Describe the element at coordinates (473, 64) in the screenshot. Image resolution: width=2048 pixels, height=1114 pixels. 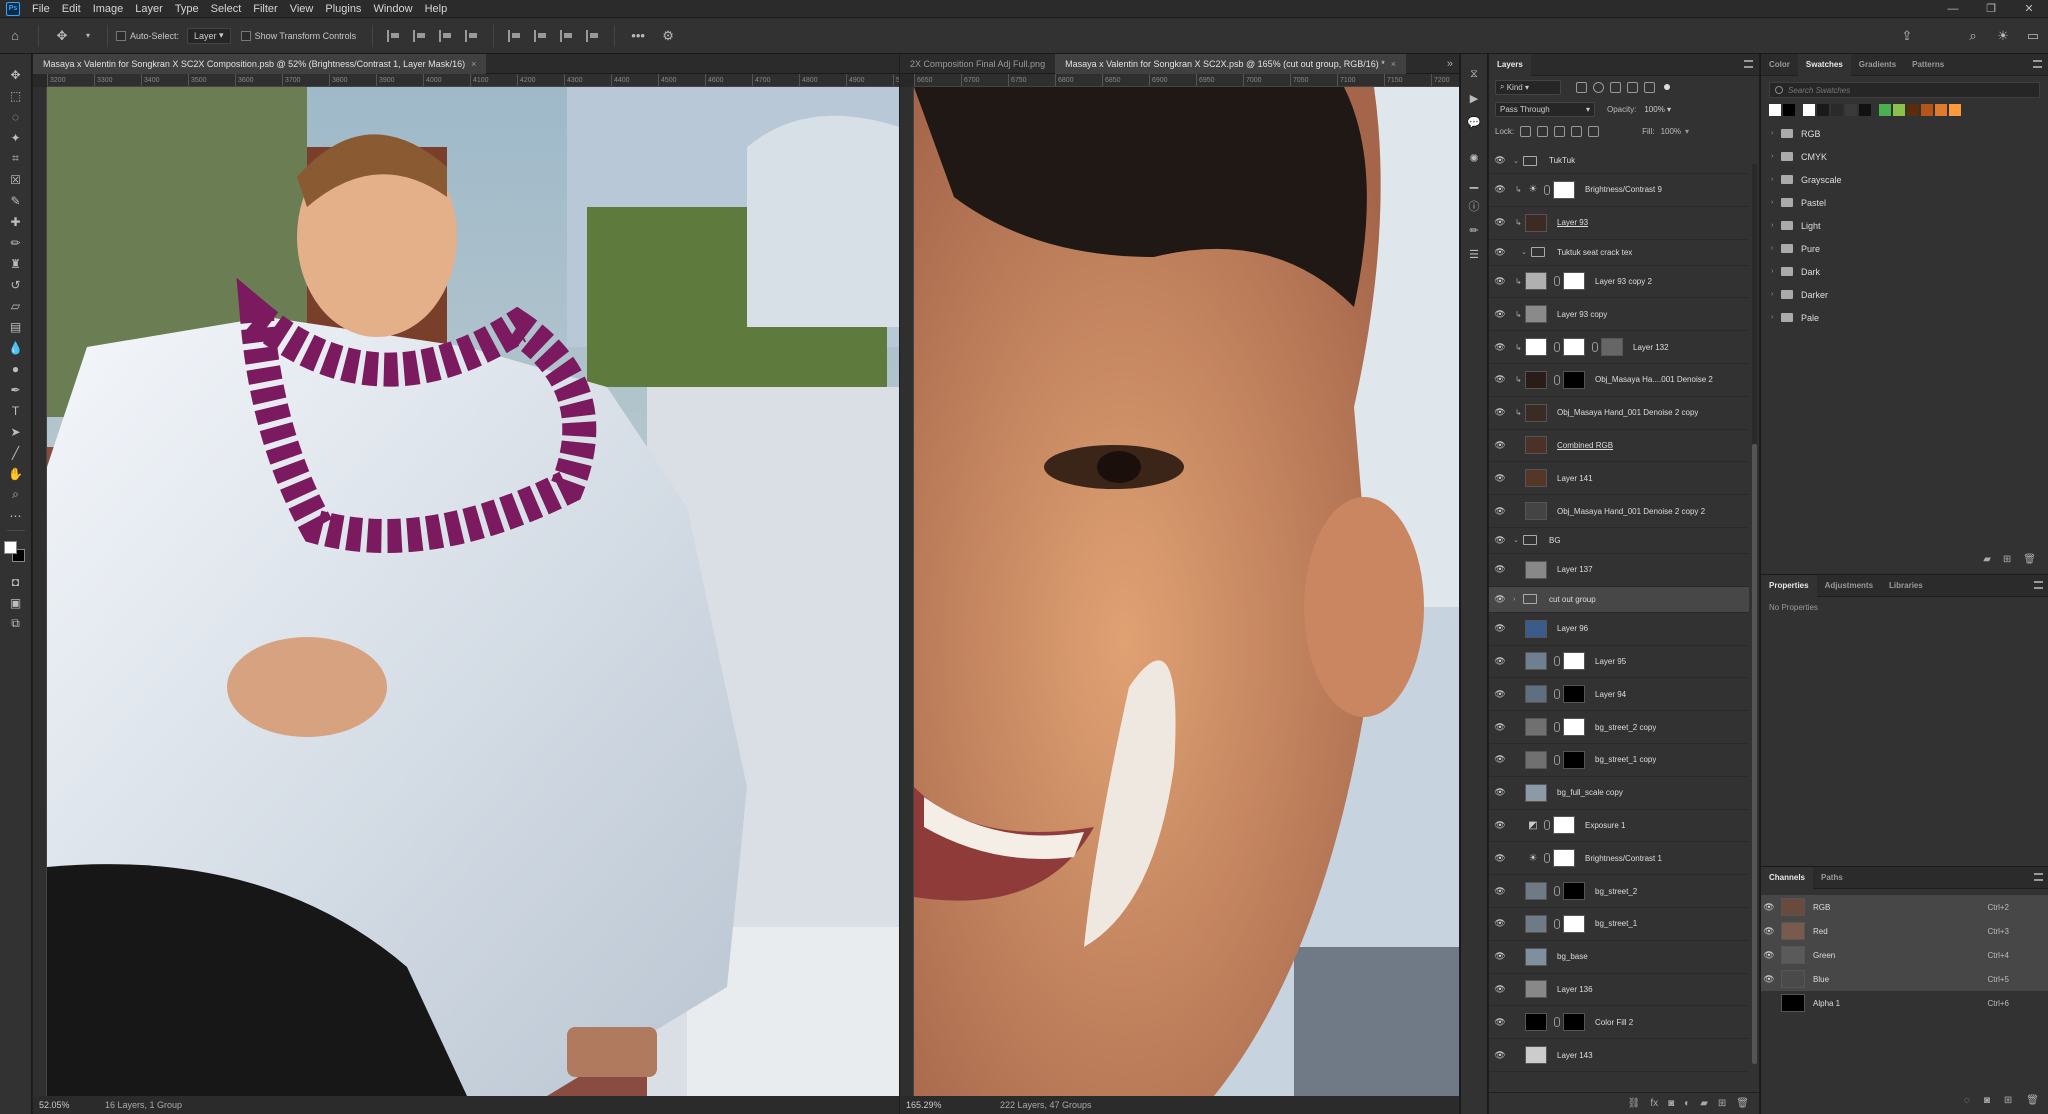
I see `close-icon: ×` at that location.